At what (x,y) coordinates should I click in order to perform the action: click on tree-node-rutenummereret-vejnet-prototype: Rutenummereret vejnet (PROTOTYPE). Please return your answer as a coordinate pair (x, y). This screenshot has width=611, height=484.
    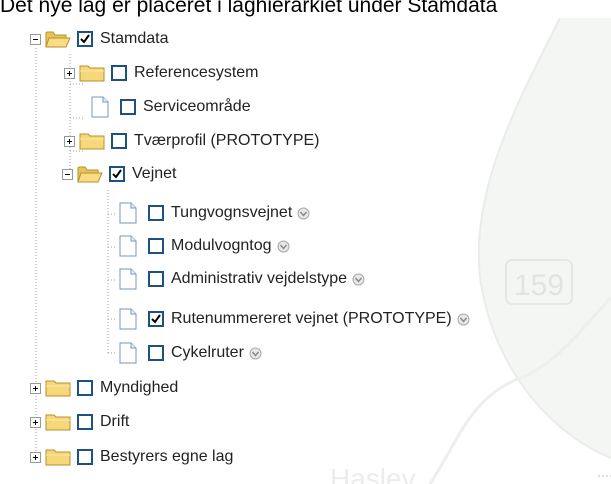
    Looking at the image, I should click on (294, 319).